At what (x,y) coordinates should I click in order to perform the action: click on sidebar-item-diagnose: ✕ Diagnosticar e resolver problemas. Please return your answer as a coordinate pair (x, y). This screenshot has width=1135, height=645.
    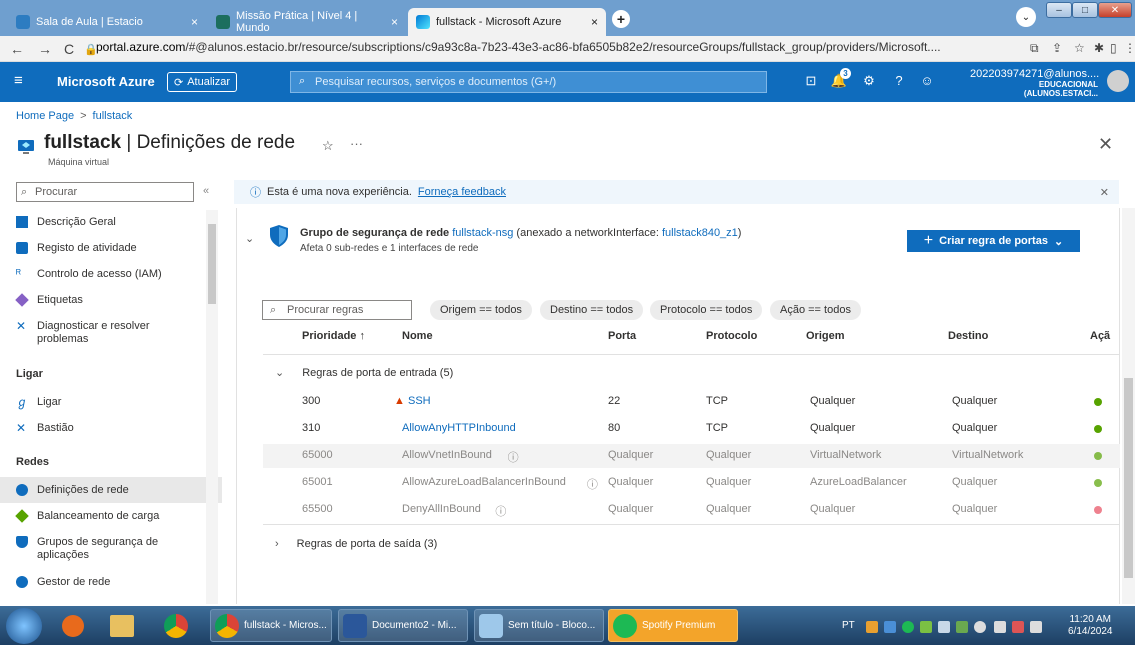
    Looking at the image, I should click on (111, 333).